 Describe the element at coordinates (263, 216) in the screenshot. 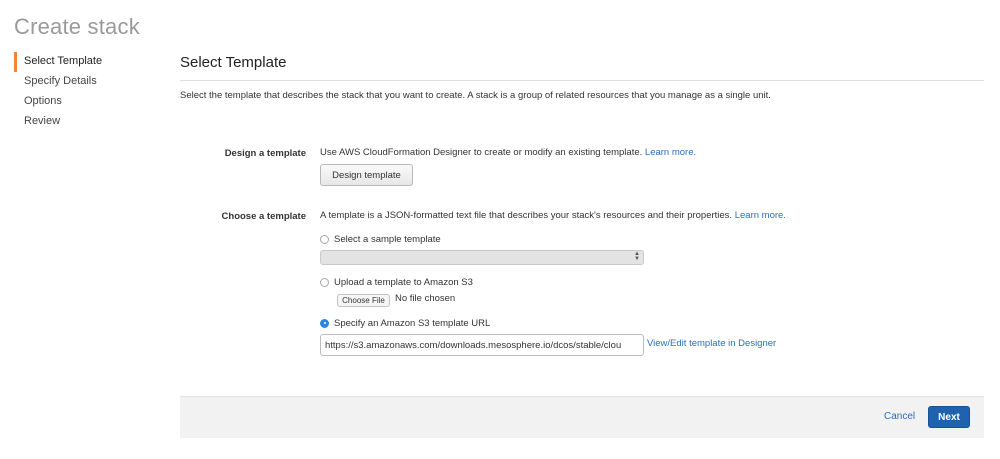

I see `choose-template-label: Choose a template` at that location.